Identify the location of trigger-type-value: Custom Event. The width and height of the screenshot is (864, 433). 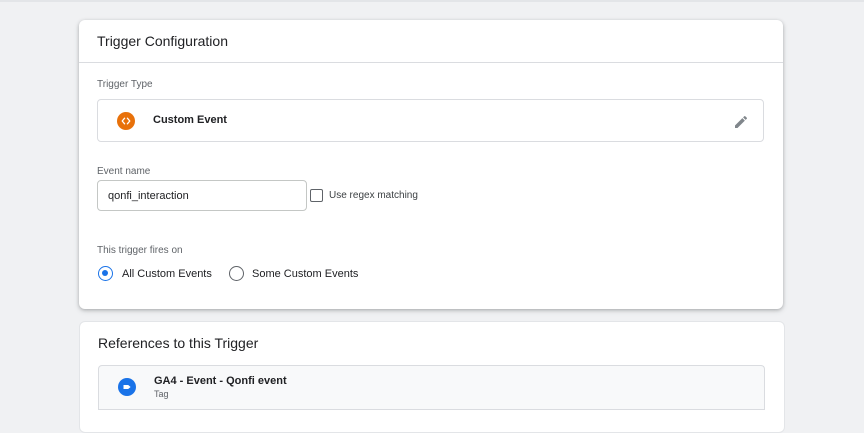
(190, 120).